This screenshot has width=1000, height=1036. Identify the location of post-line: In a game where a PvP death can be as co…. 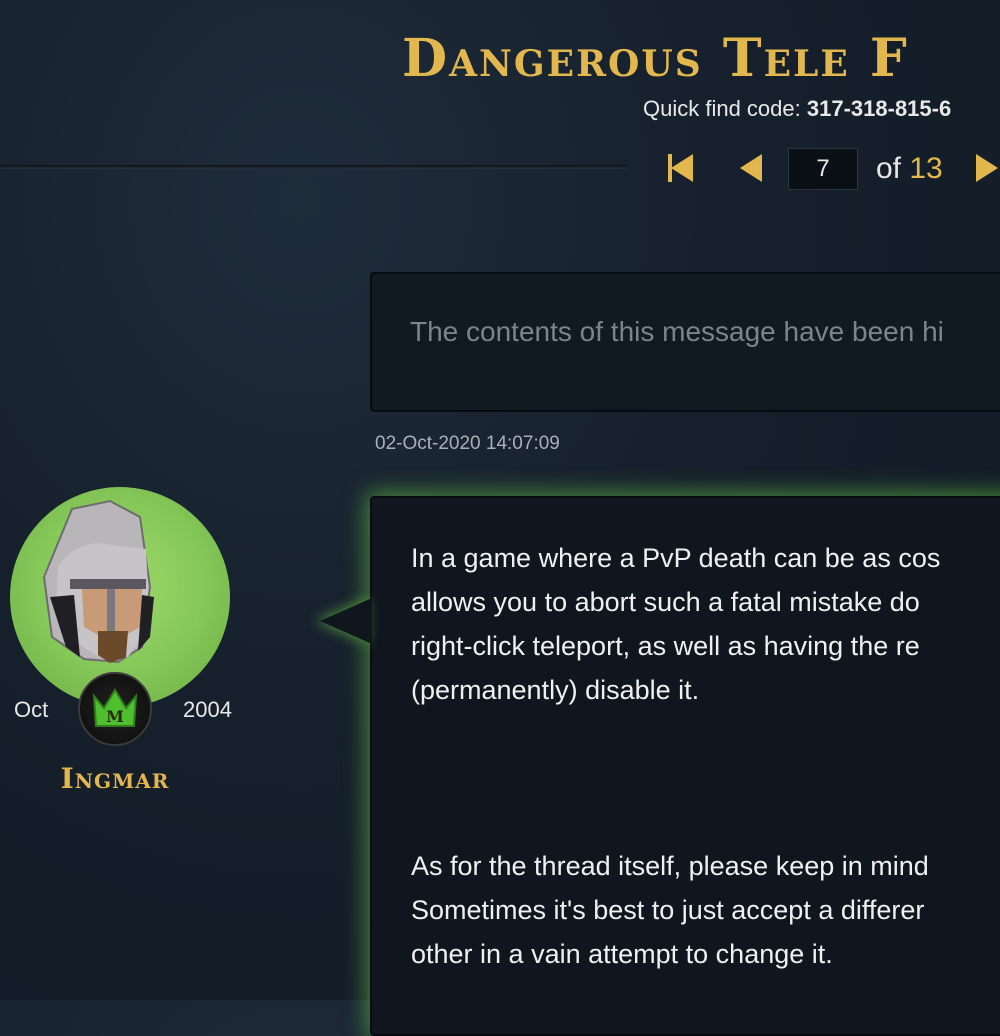
(676, 558).